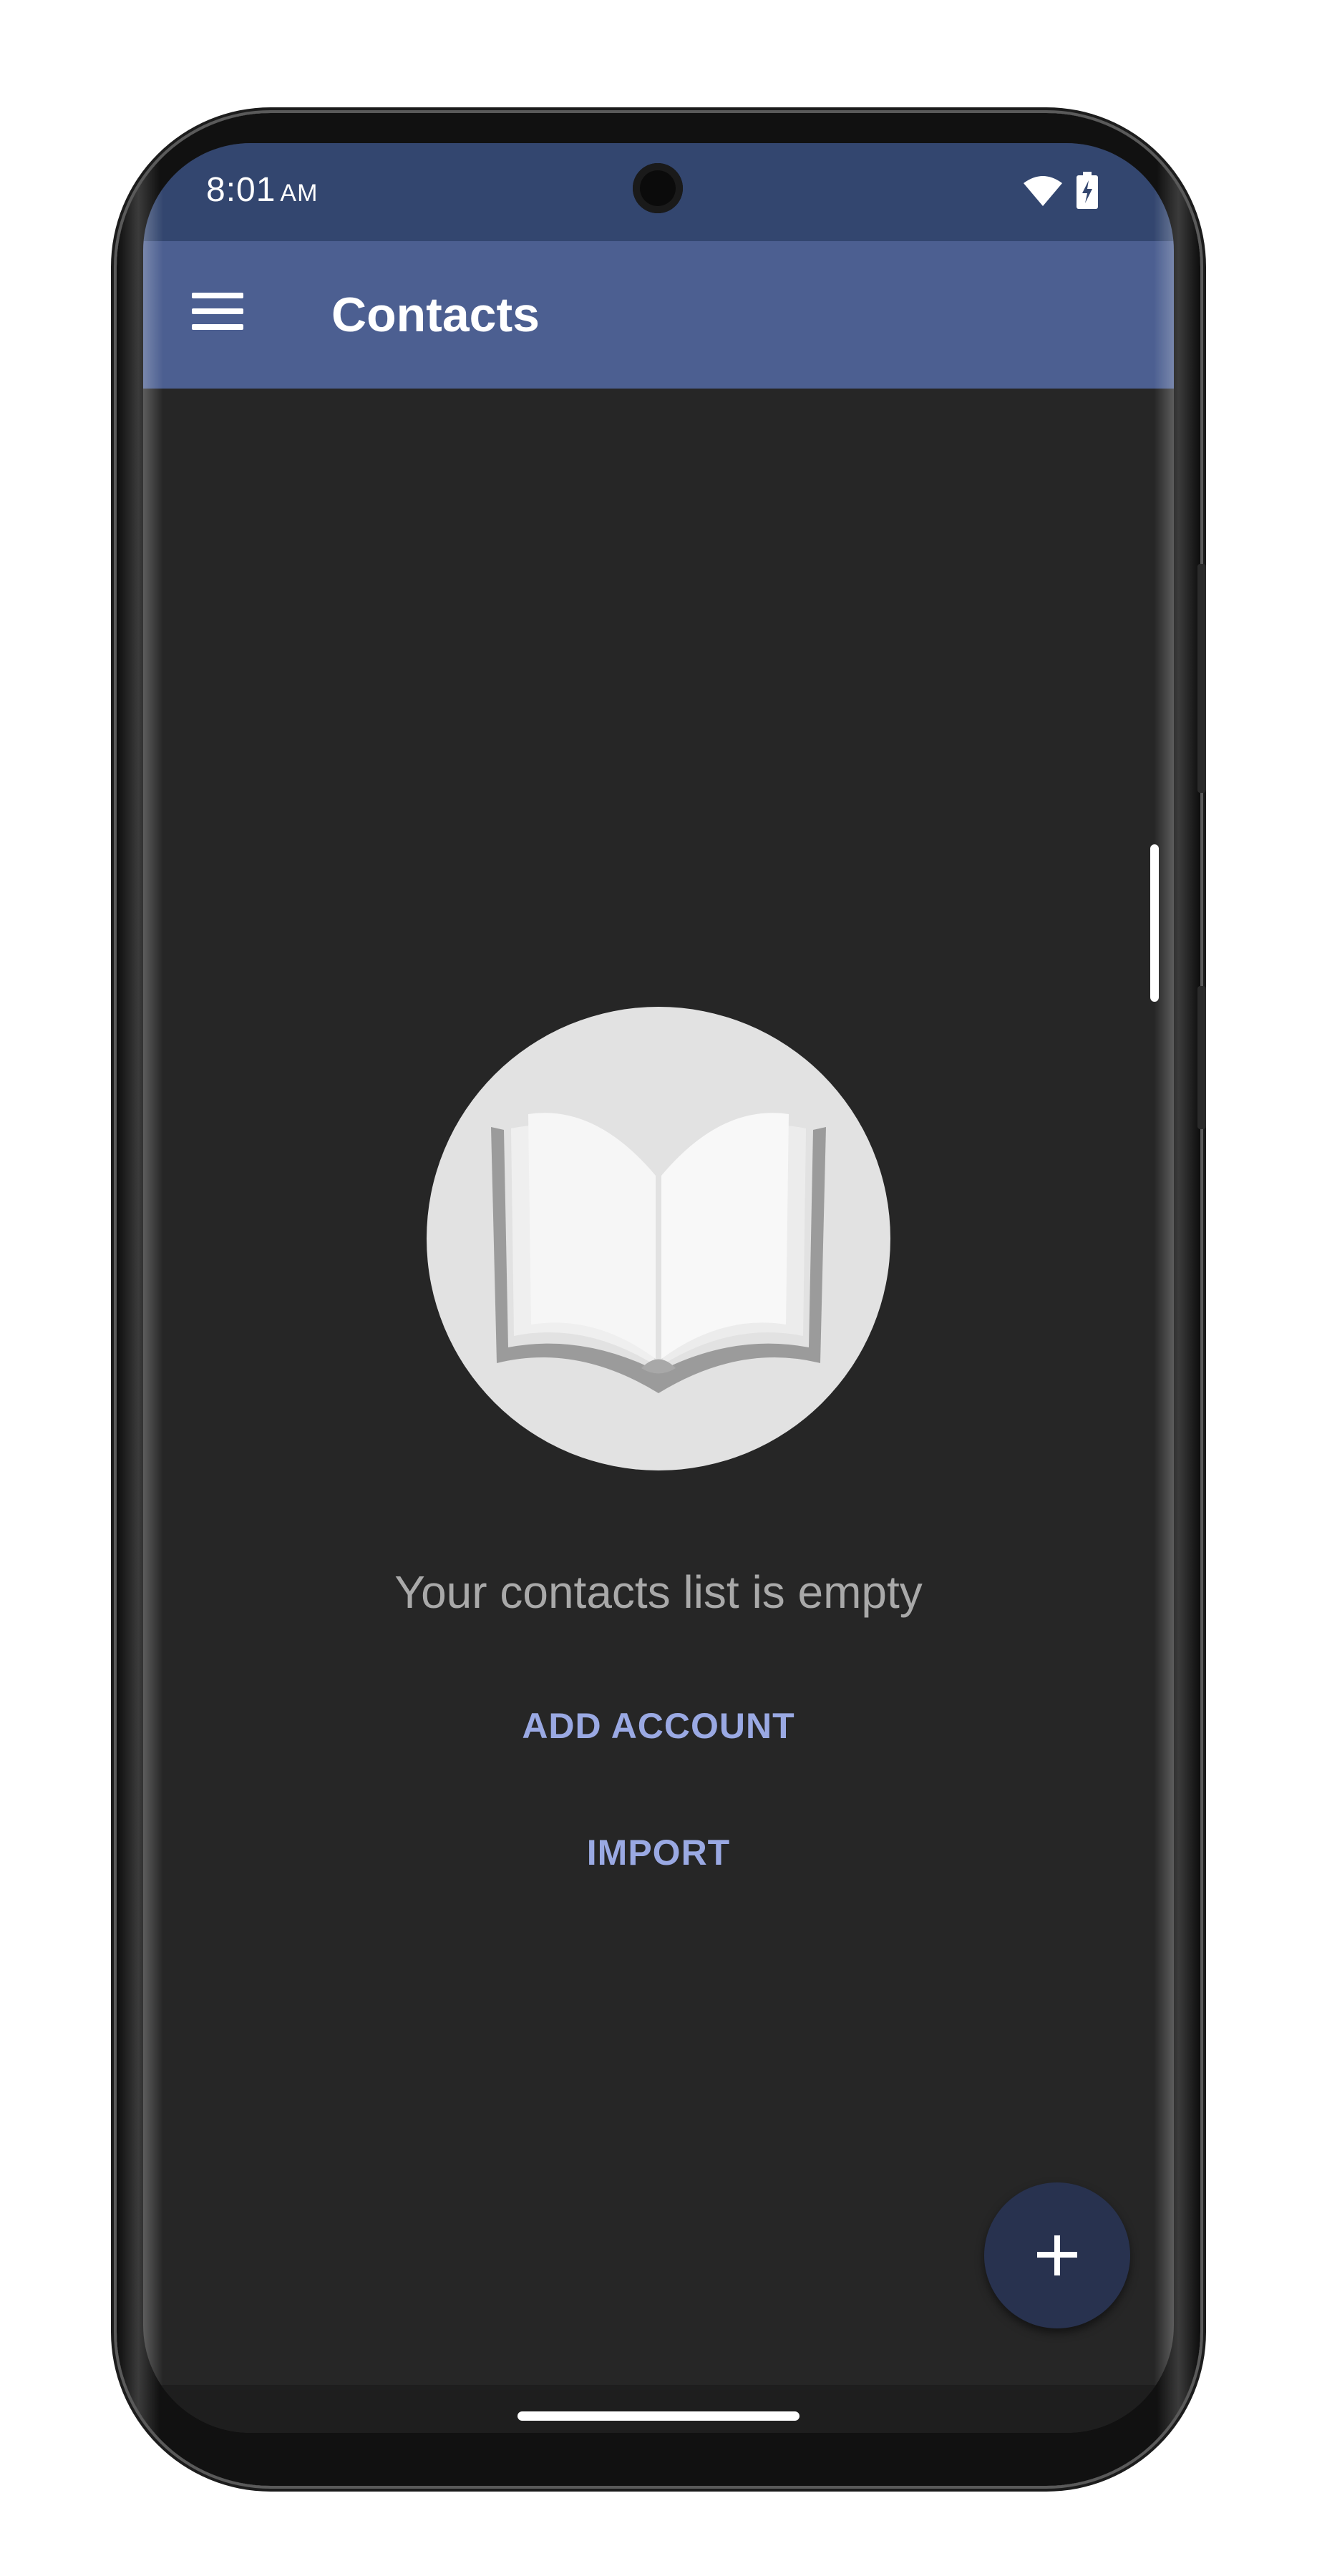 The height and width of the screenshot is (2576, 1317). I want to click on edge-scroll-indicator, so click(1154, 923).